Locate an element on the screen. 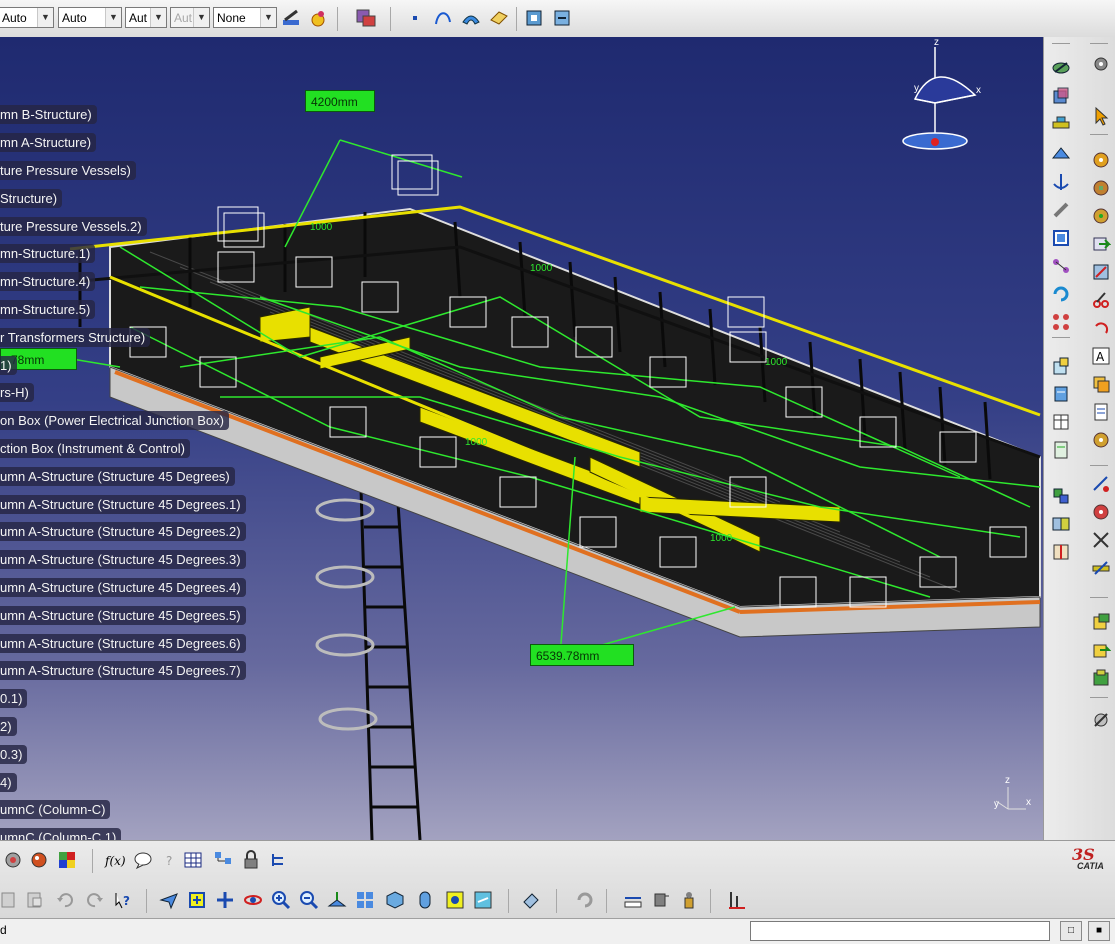  tree-node: 1) is located at coordinates (8, 365).